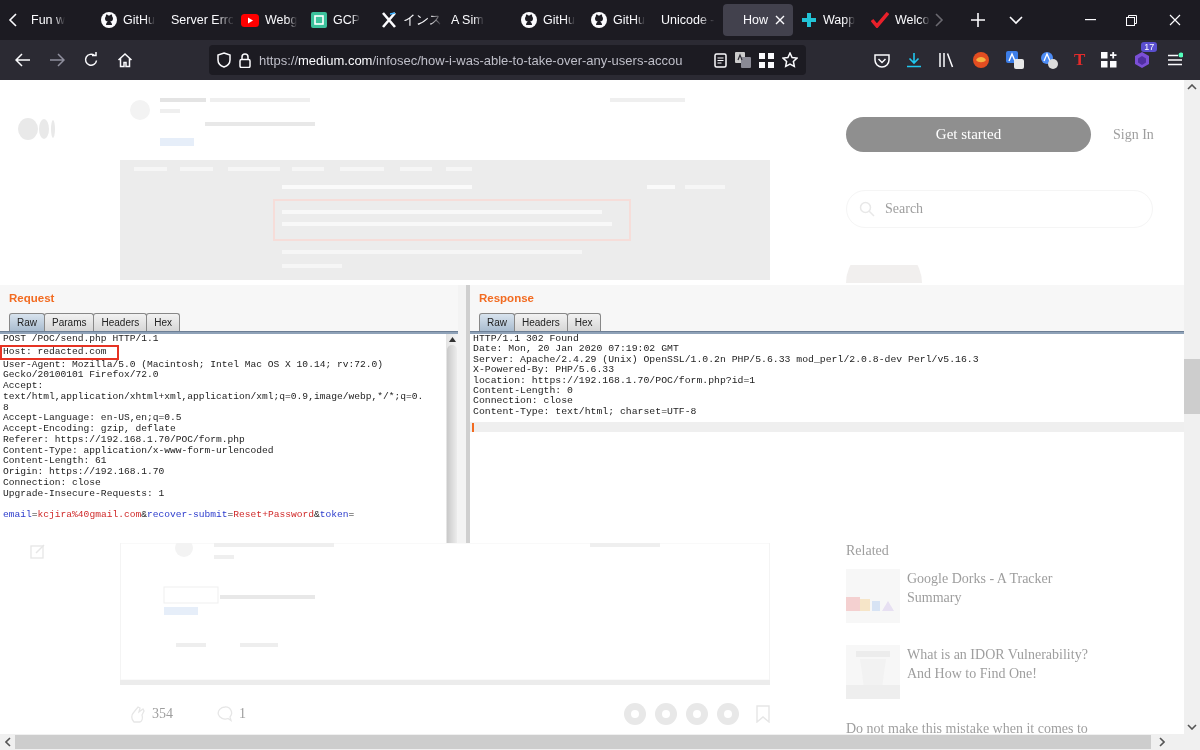  I want to click on code-line: text/html,application/xhtml+xml,application/xml;q=0.9,image/webp,*/*;q=0., so click(213, 397).